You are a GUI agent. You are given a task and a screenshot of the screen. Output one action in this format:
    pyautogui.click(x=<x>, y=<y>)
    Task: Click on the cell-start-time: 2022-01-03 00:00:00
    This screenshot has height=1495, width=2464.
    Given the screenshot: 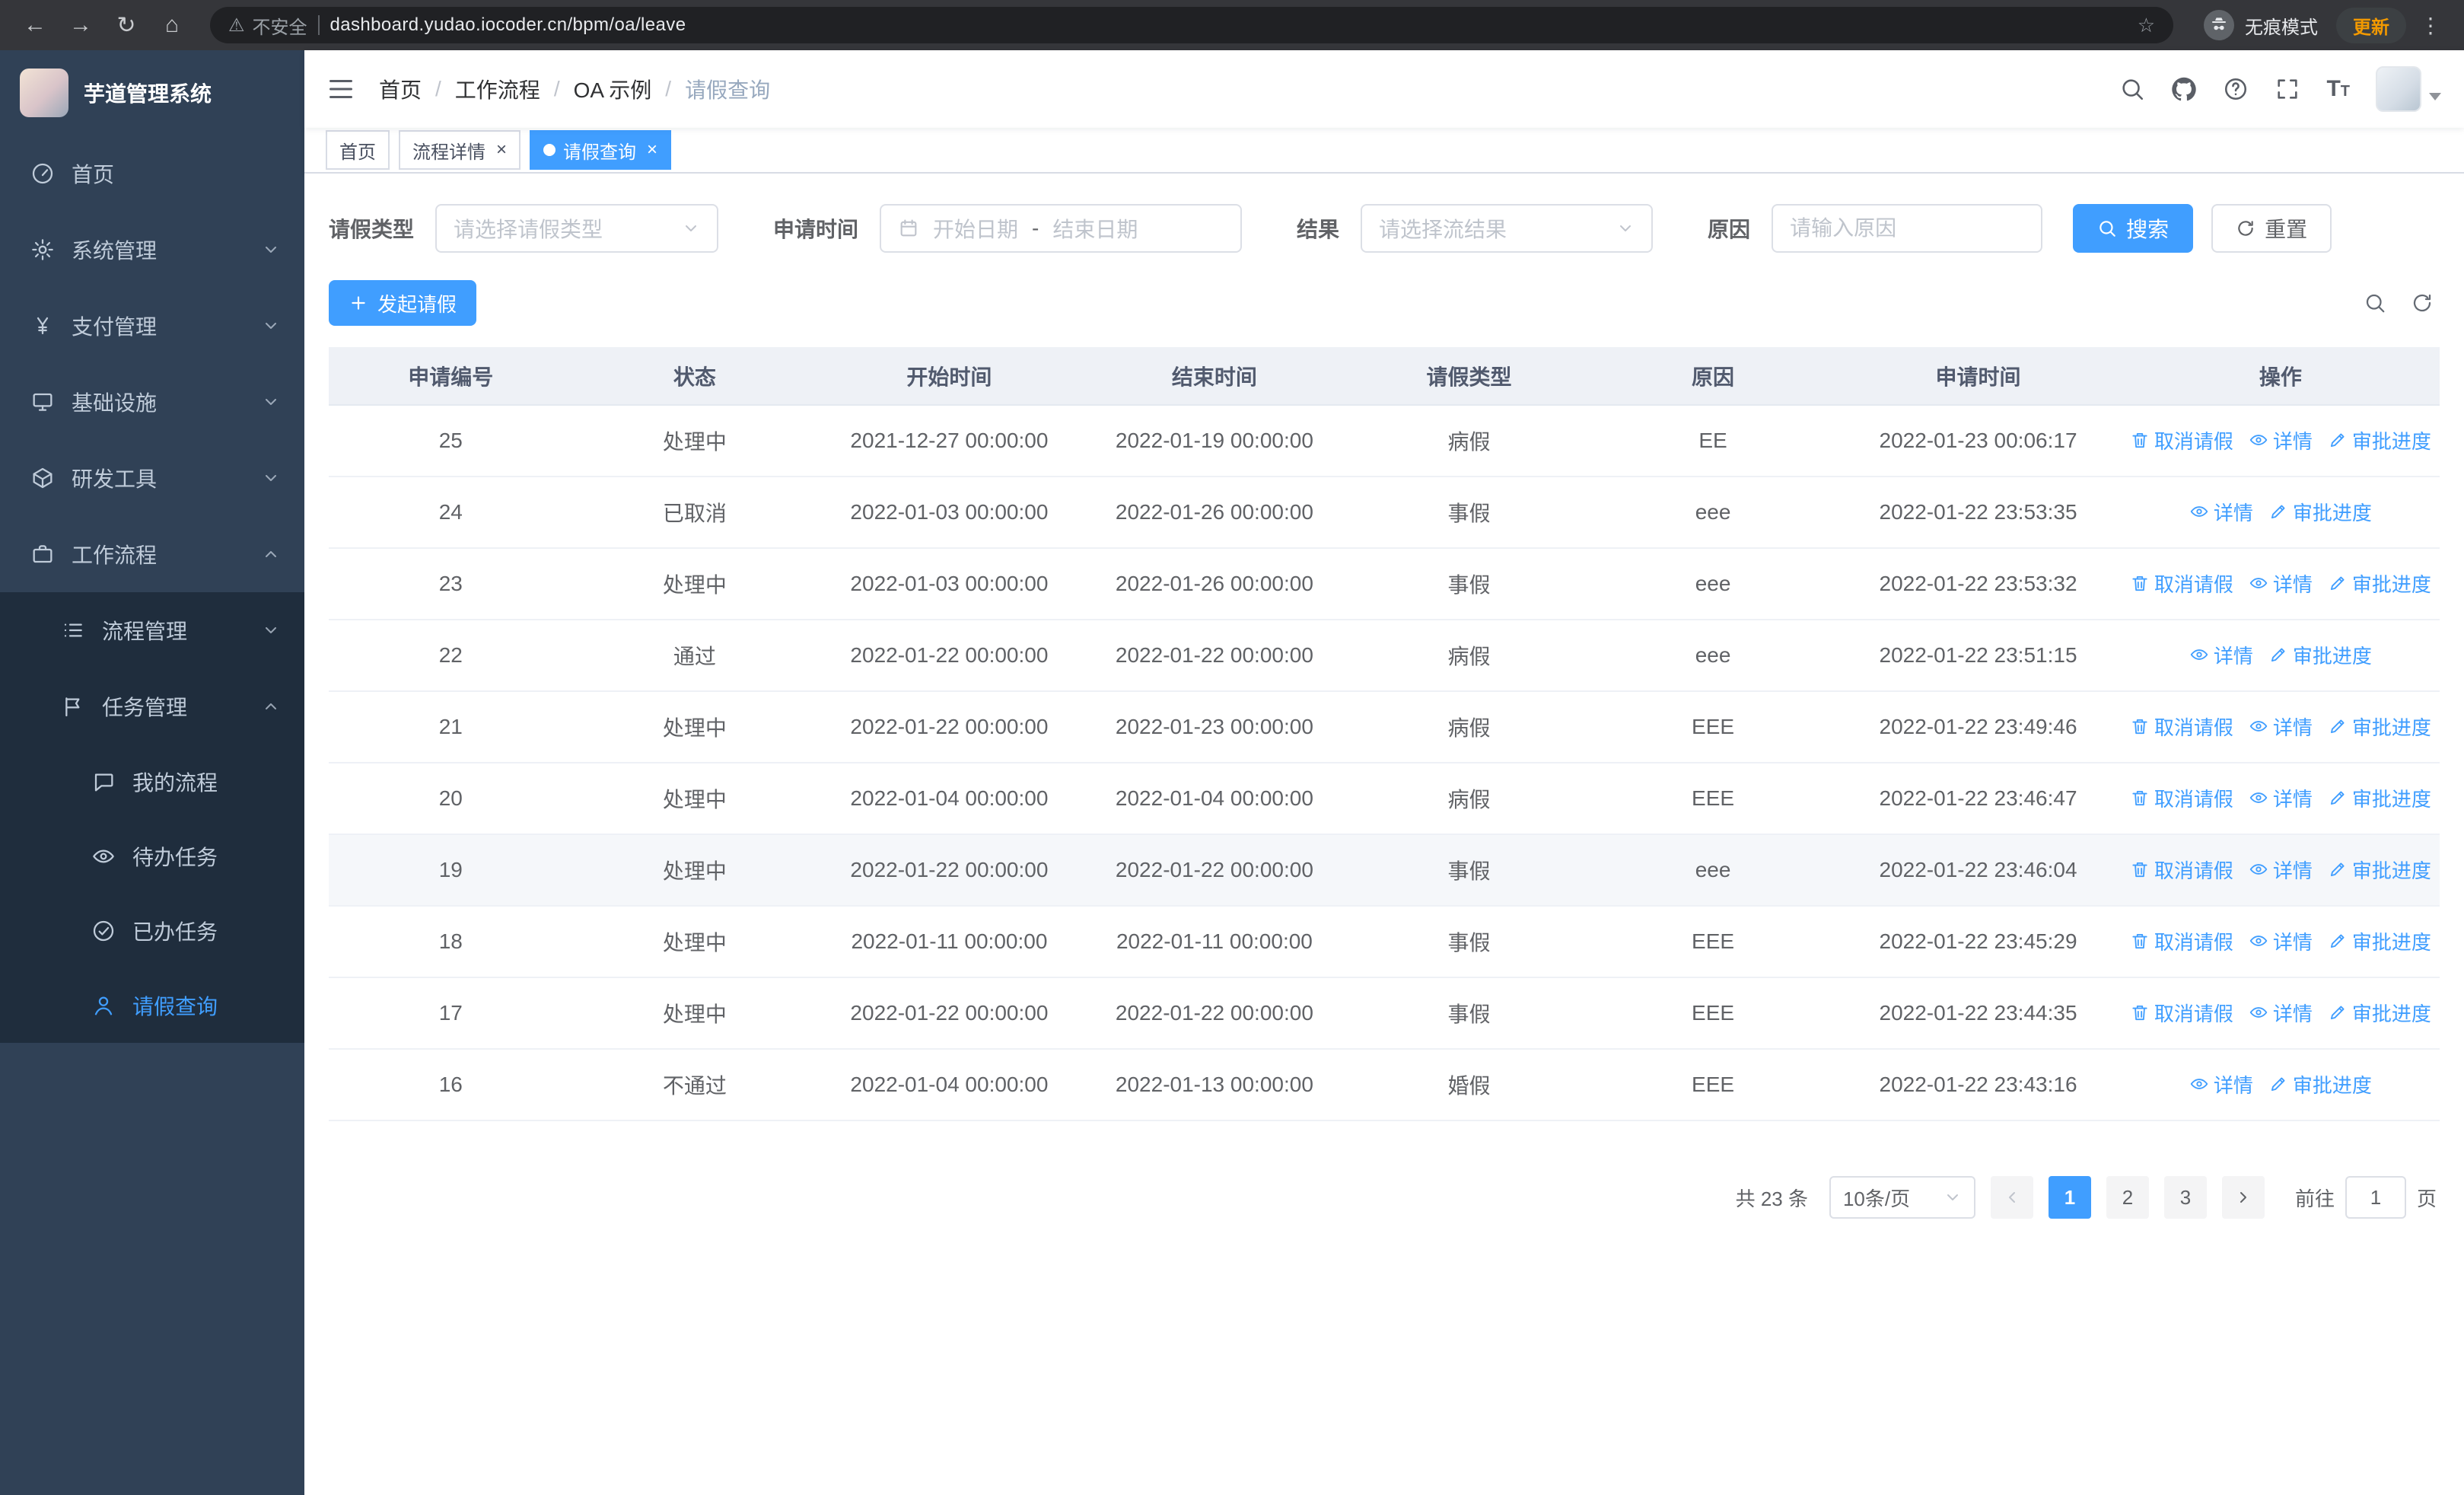 What is the action you would take?
    pyautogui.click(x=949, y=513)
    